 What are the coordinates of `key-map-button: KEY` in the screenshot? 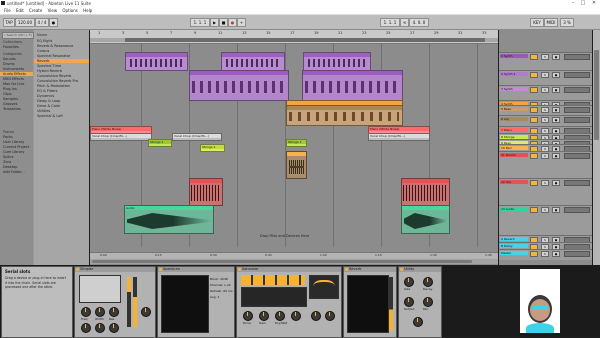 It's located at (537, 22).